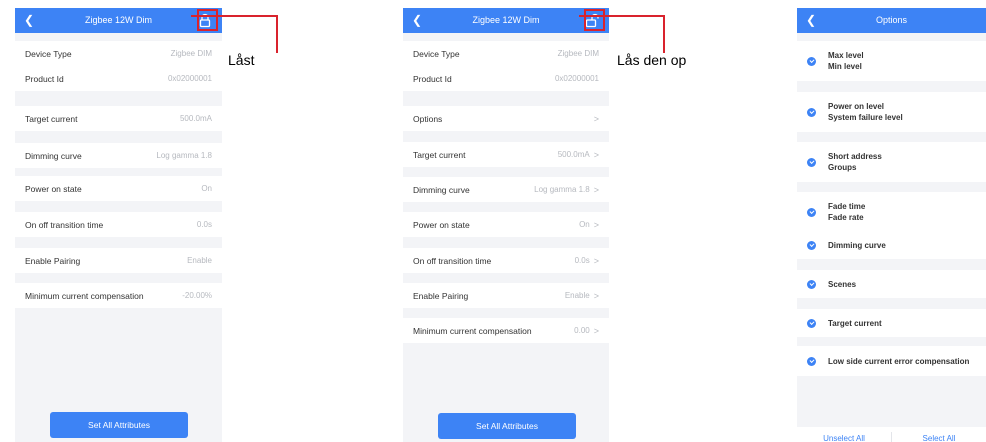 This screenshot has width=986, height=442. Describe the element at coordinates (241, 60) in the screenshot. I see `annotation-locked: Låst` at that location.